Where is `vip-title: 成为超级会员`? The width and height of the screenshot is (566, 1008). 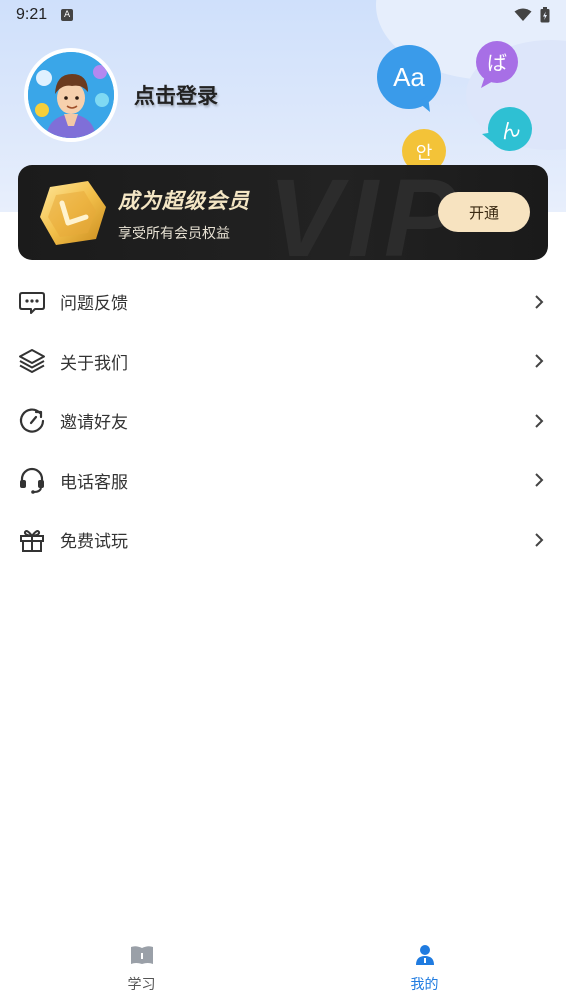 vip-title: 成为超级会员 is located at coordinates (184, 201).